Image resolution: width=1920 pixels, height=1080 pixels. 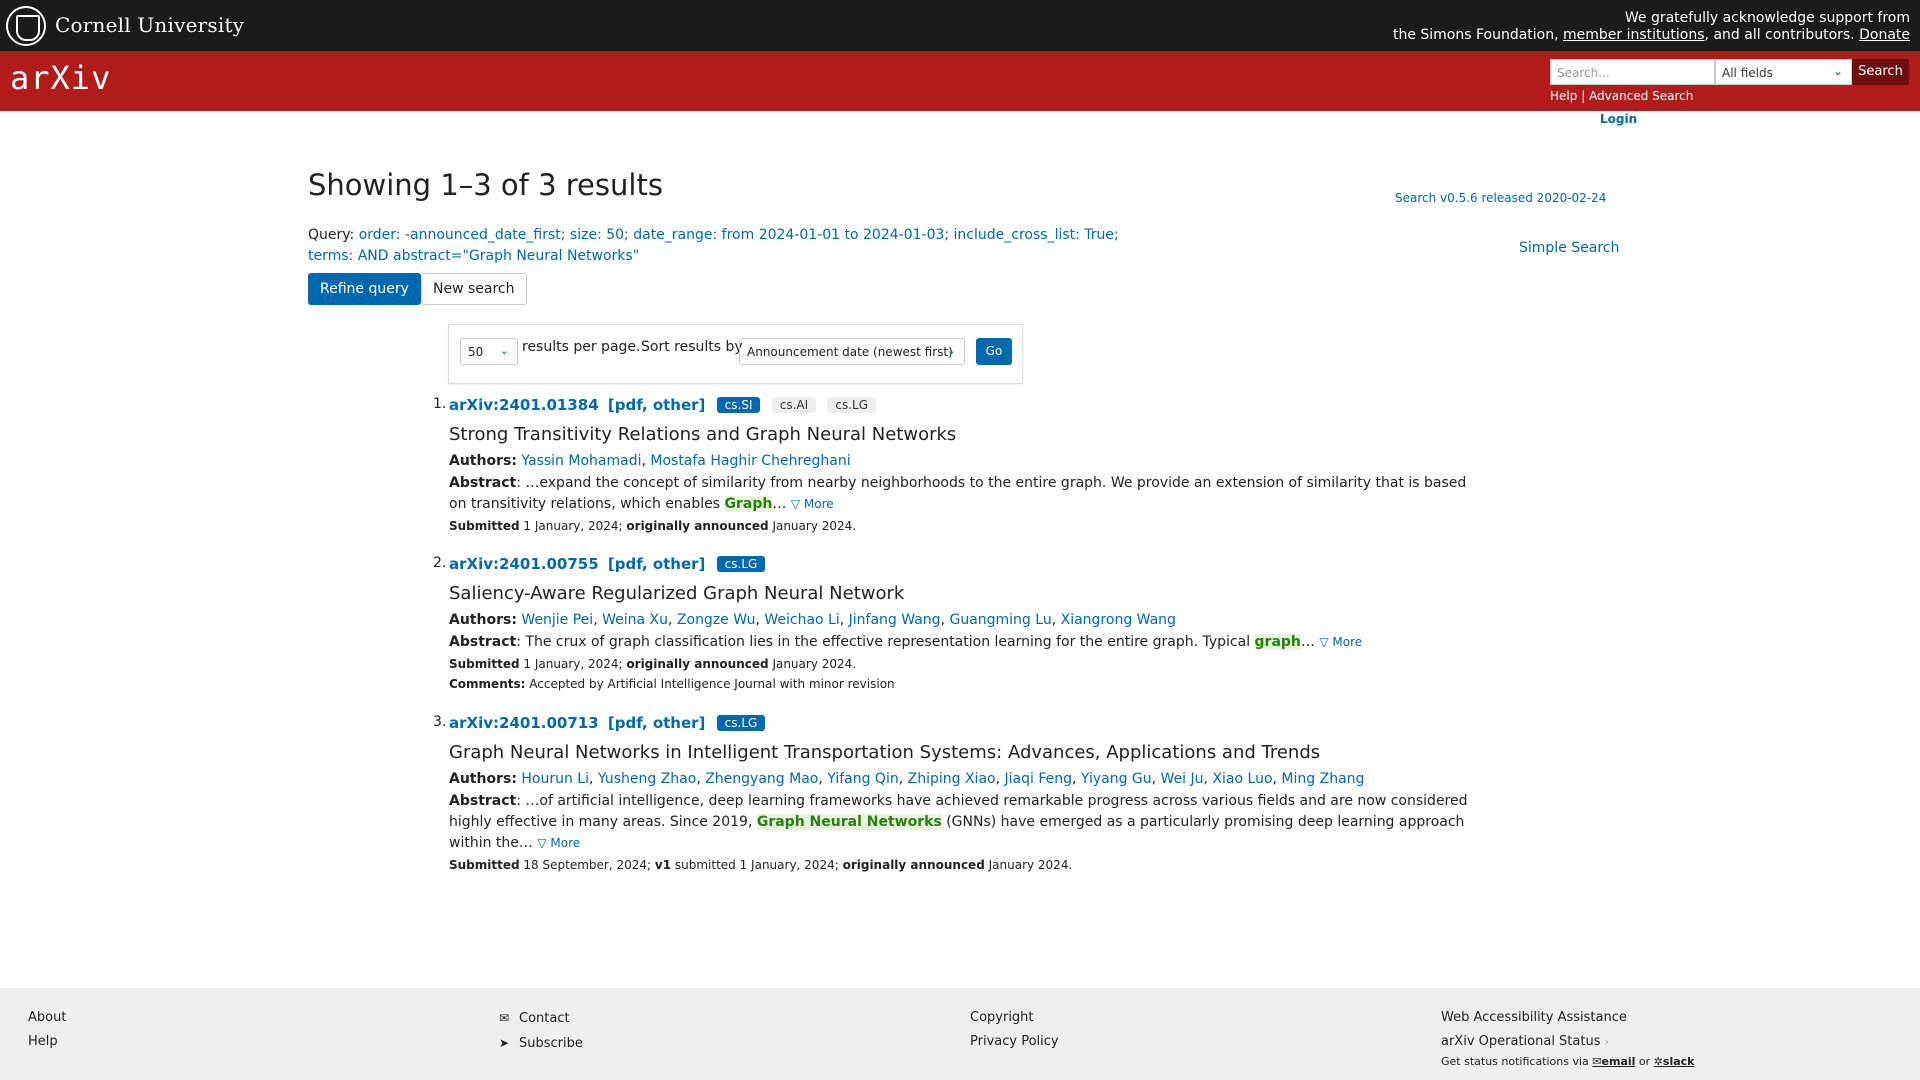 I want to click on chevron-down-icon: ⌄, so click(x=1837, y=71).